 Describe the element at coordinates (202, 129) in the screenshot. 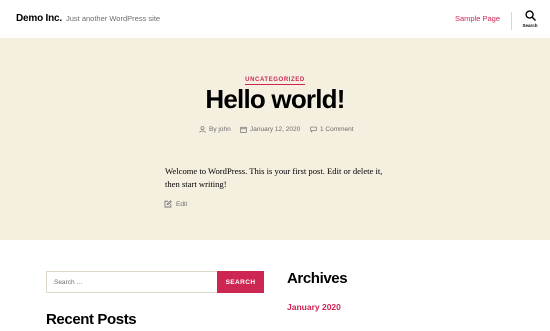

I see `user-icon` at that location.